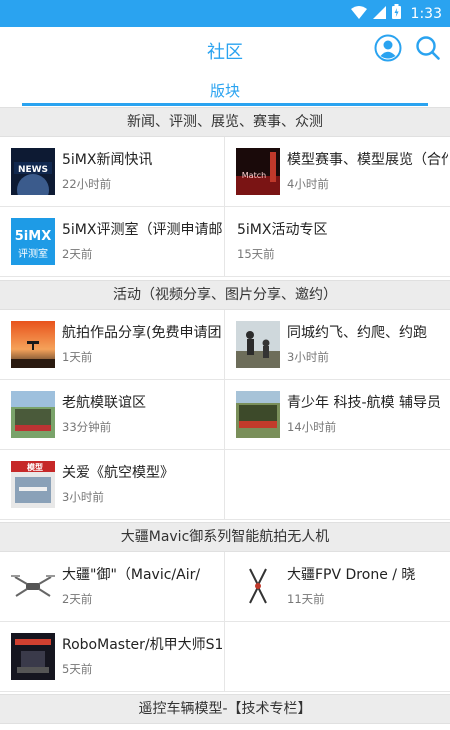 This screenshot has height=730, width=450. I want to click on forum-time: 15天前, so click(256, 254).